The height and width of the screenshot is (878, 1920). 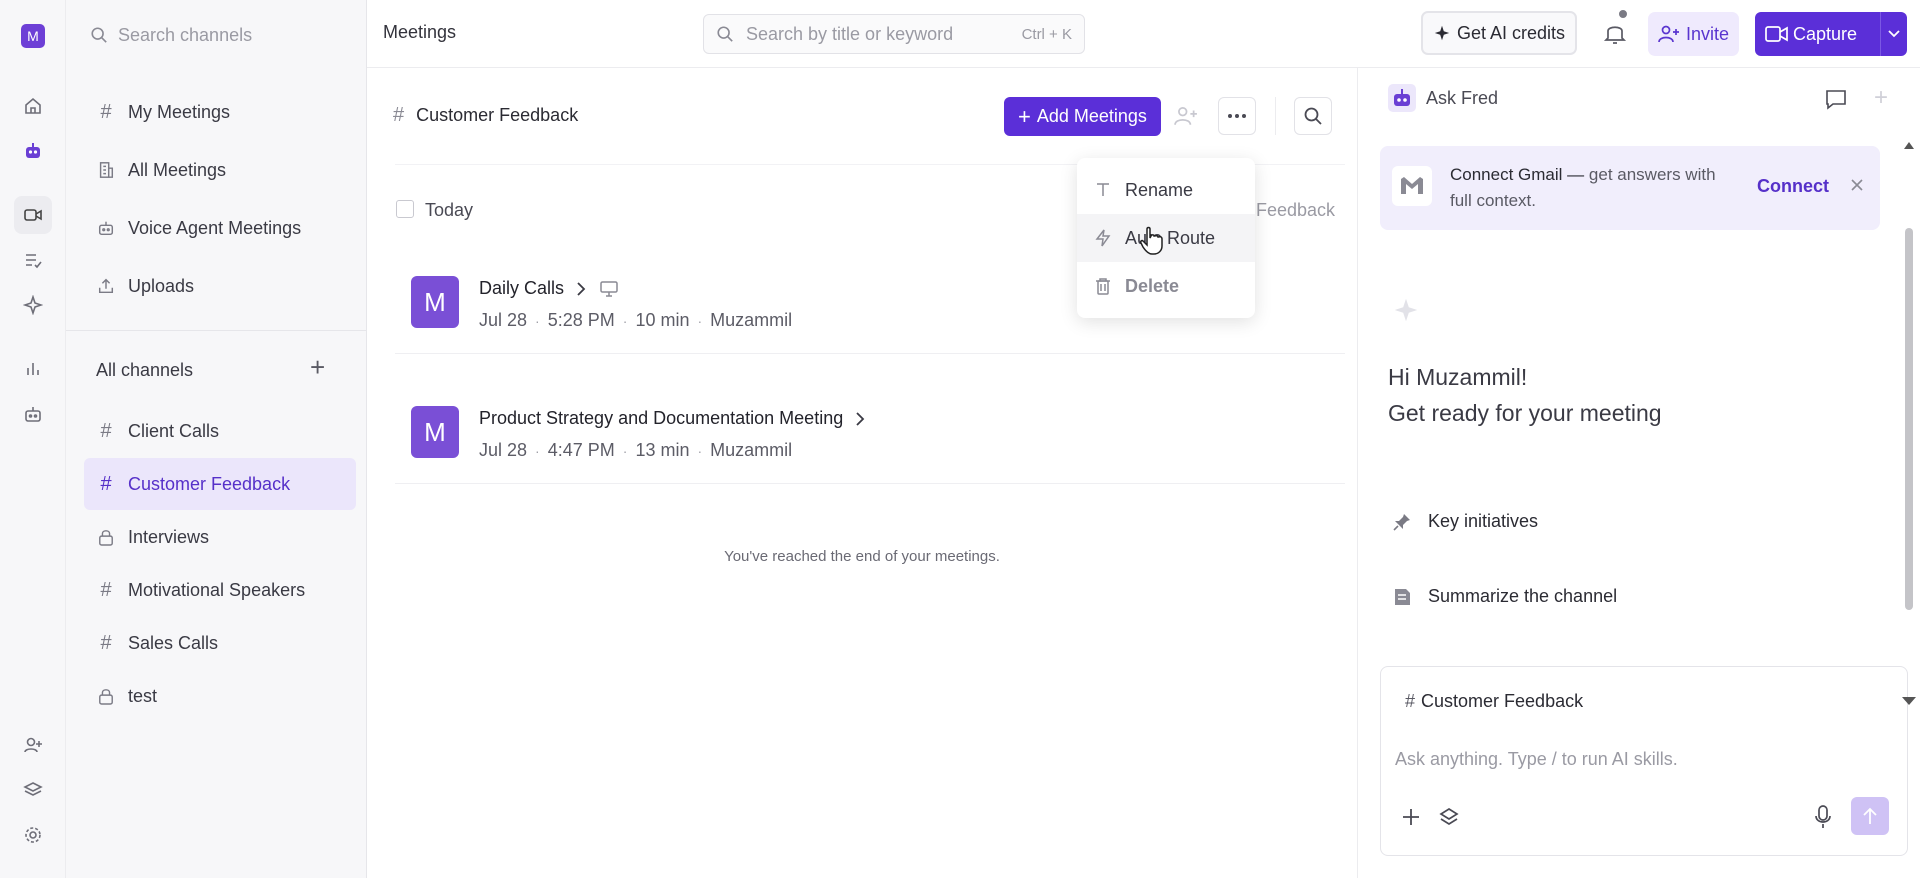 I want to click on chat-input: Ask anything. Type / to run AI skills., so click(x=1635, y=759).